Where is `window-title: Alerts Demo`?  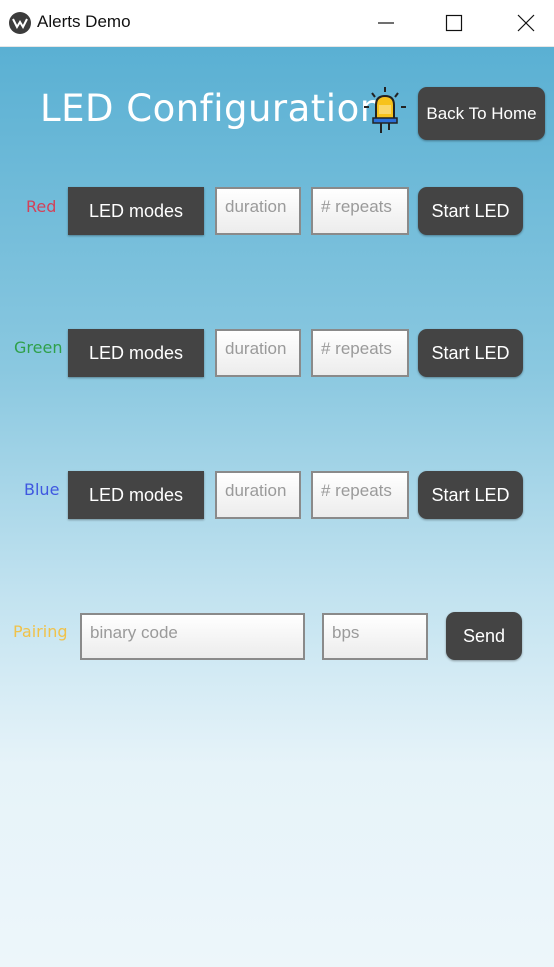
window-title: Alerts Demo is located at coordinates (84, 21).